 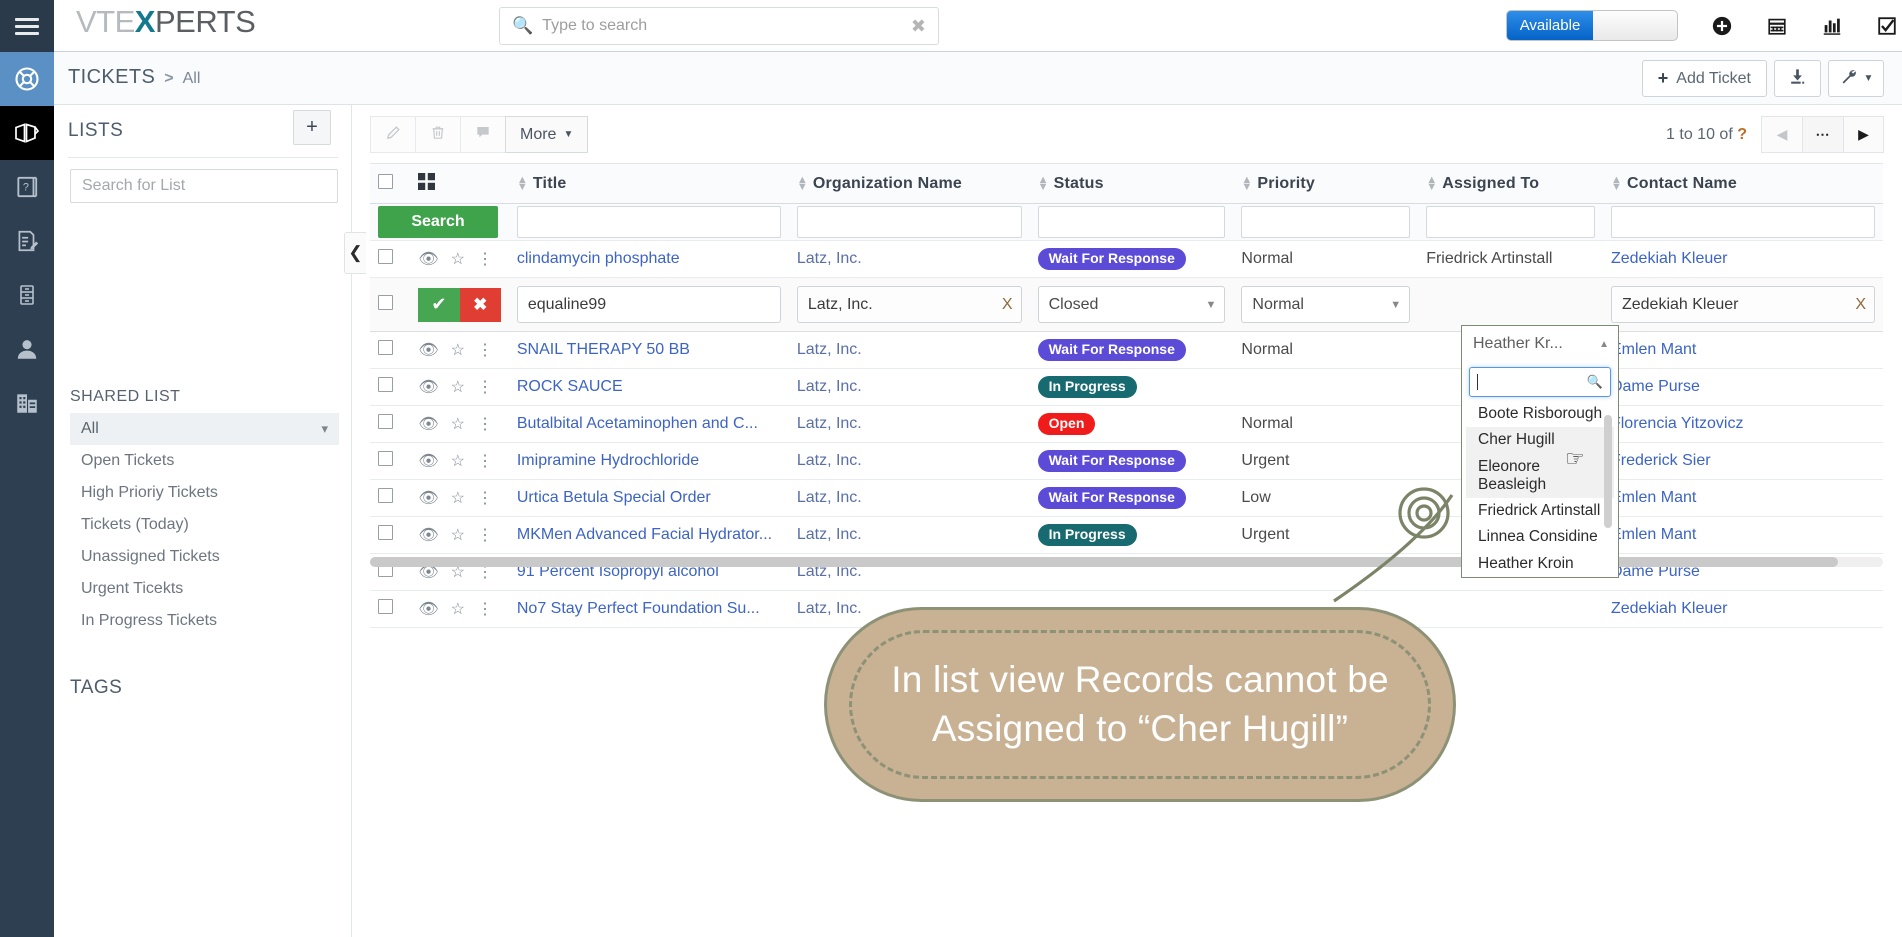 What do you see at coordinates (547, 134) in the screenshot?
I see `more-dropdown-button: More ▼` at bounding box center [547, 134].